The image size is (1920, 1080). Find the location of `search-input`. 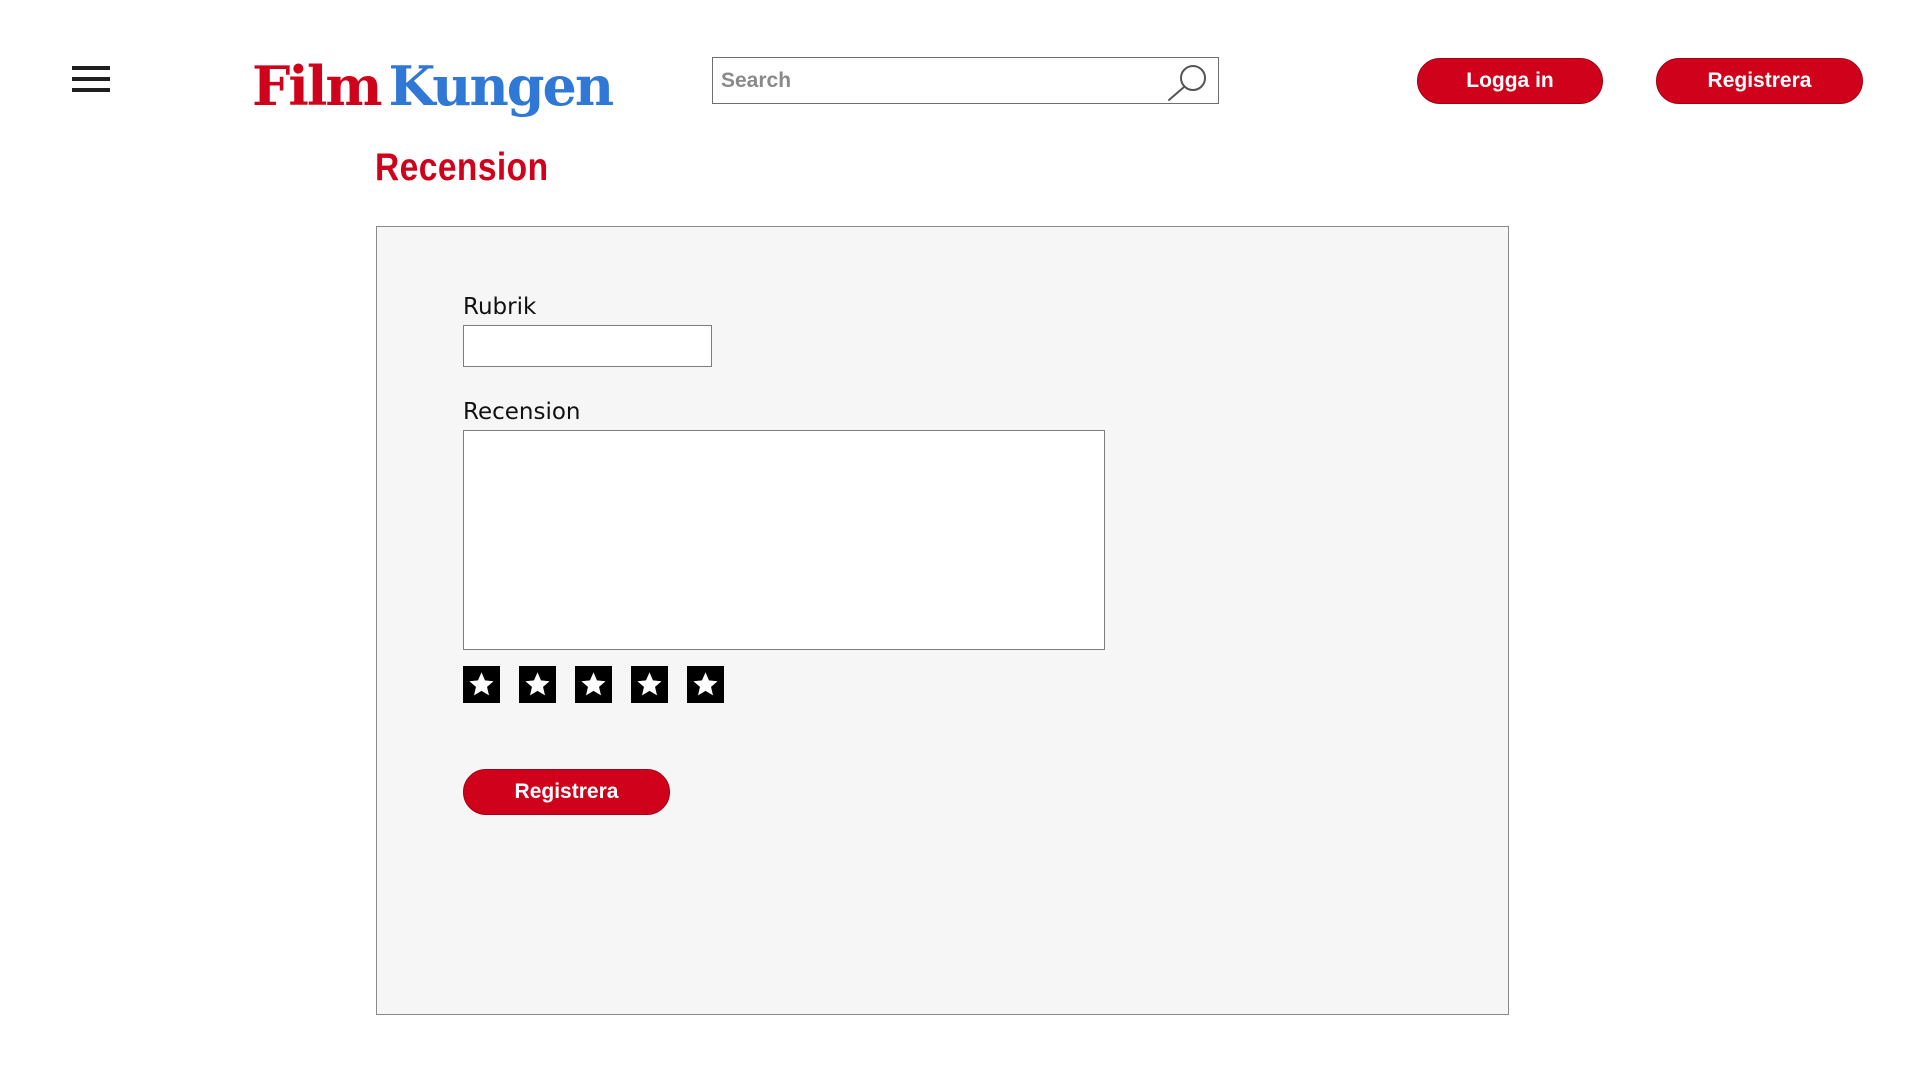

search-input is located at coordinates (933, 80).